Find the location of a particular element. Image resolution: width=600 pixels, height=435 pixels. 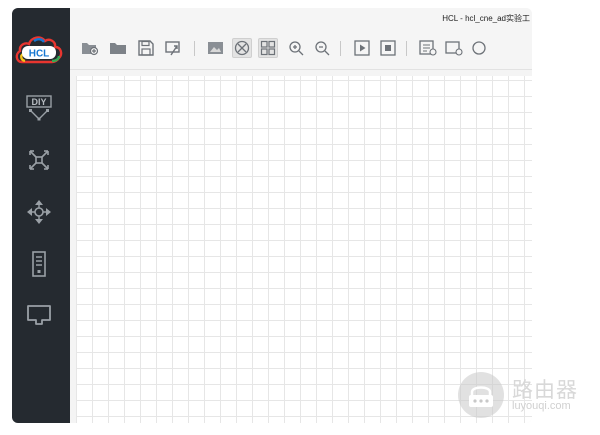

capture-icon is located at coordinates (454, 48).